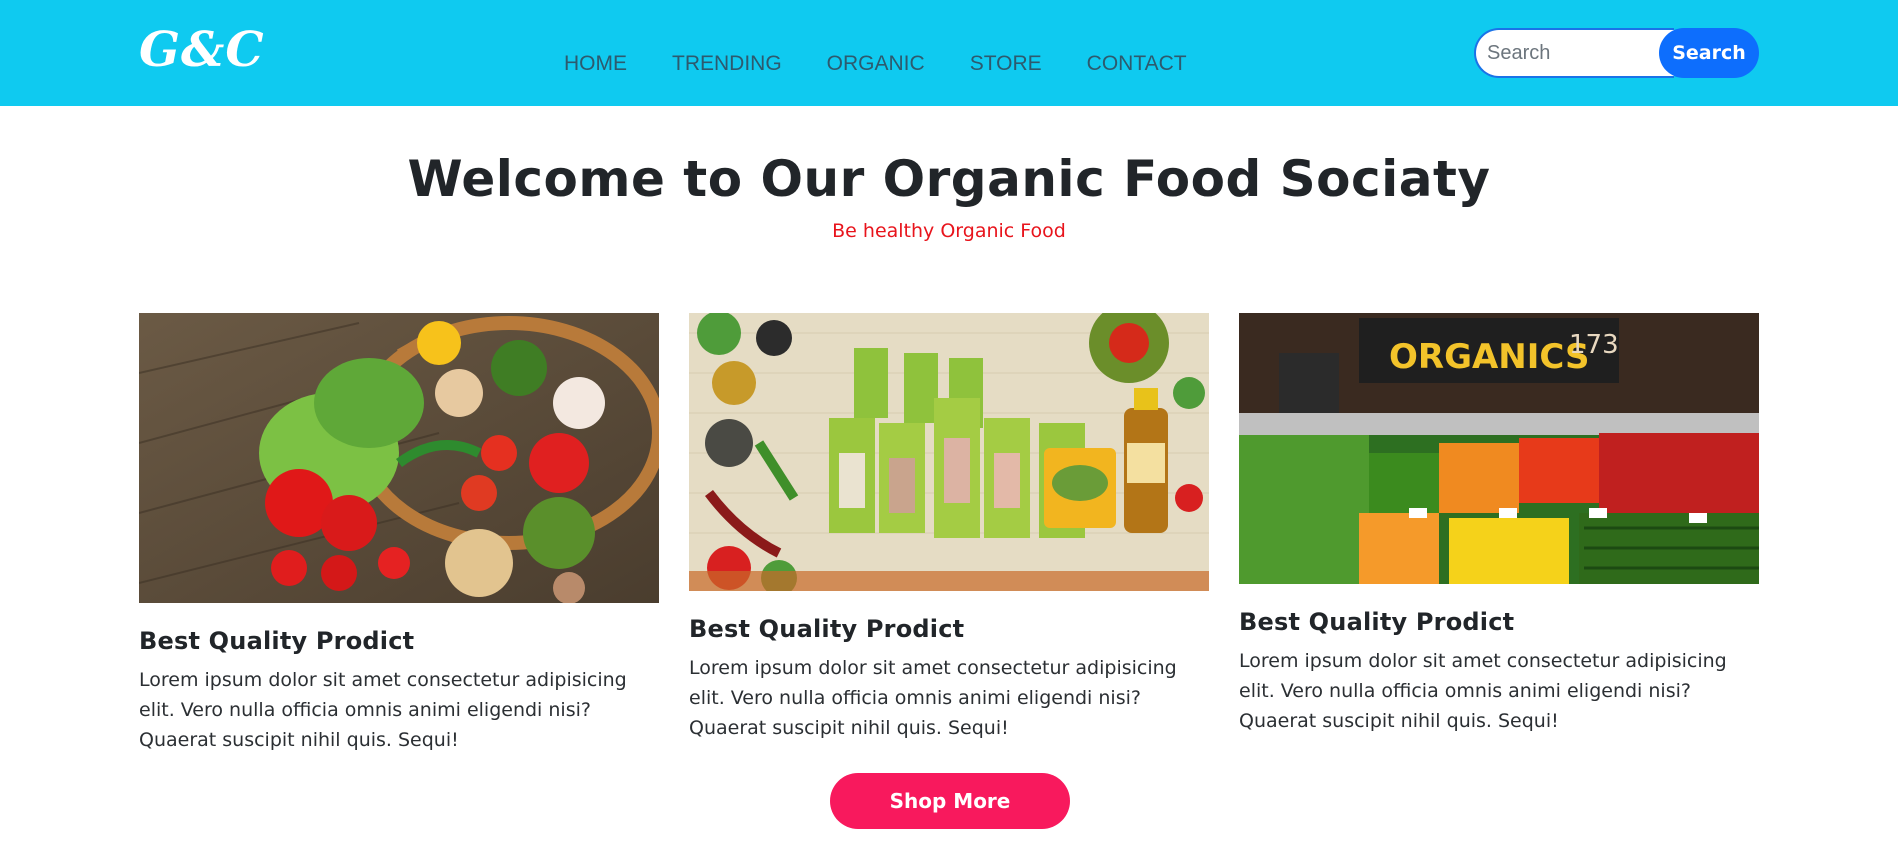 Image resolution: width=1898 pixels, height=867 pixels. What do you see at coordinates (1709, 53) in the screenshot?
I see `search-button: Search` at bounding box center [1709, 53].